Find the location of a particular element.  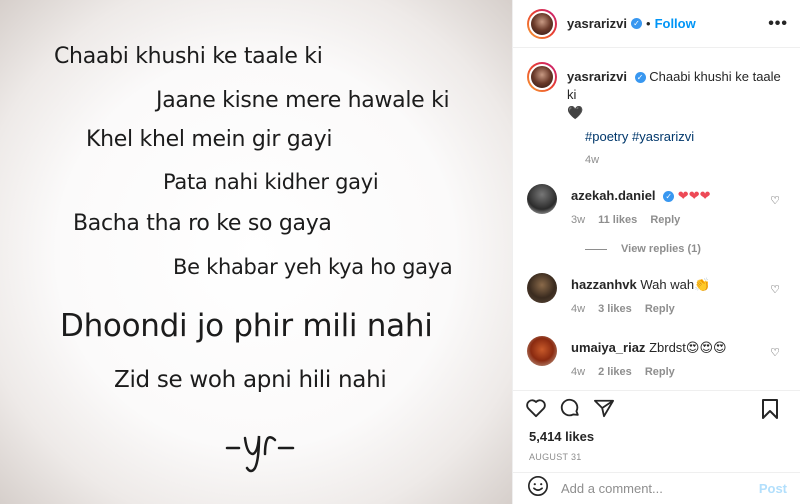

hashtag-link: #yasrarizvi is located at coordinates (663, 136).